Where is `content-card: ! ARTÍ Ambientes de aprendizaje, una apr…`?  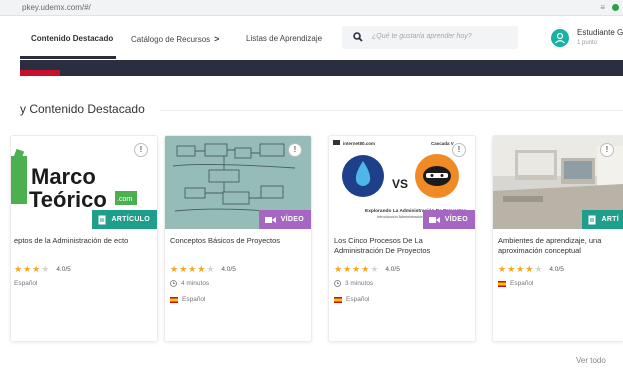 content-card: ! ARTÍ Ambientes de aprendizaje, una apr… is located at coordinates (557, 238).